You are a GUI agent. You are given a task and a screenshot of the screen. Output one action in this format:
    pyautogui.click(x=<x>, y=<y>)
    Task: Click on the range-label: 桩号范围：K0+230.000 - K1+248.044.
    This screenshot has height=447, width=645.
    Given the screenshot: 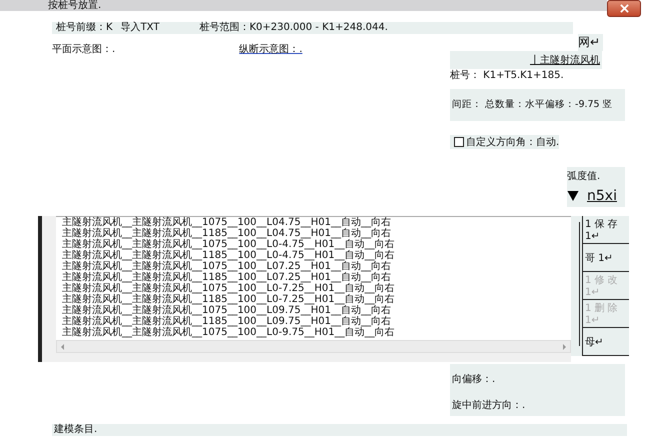 What is the action you would take?
    pyautogui.click(x=293, y=28)
    